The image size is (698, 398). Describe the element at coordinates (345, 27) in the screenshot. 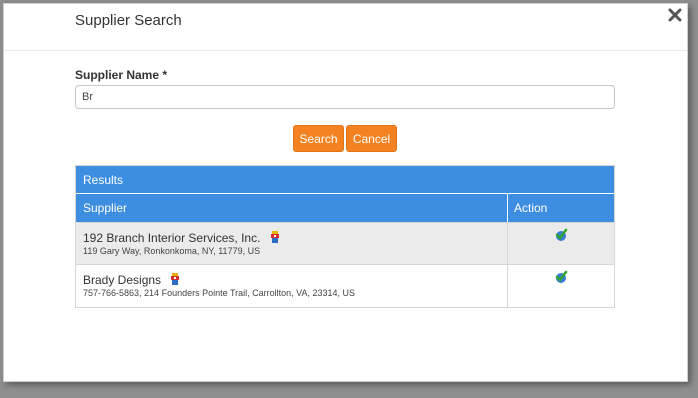

I see `dialog-header: Supplier Search` at that location.